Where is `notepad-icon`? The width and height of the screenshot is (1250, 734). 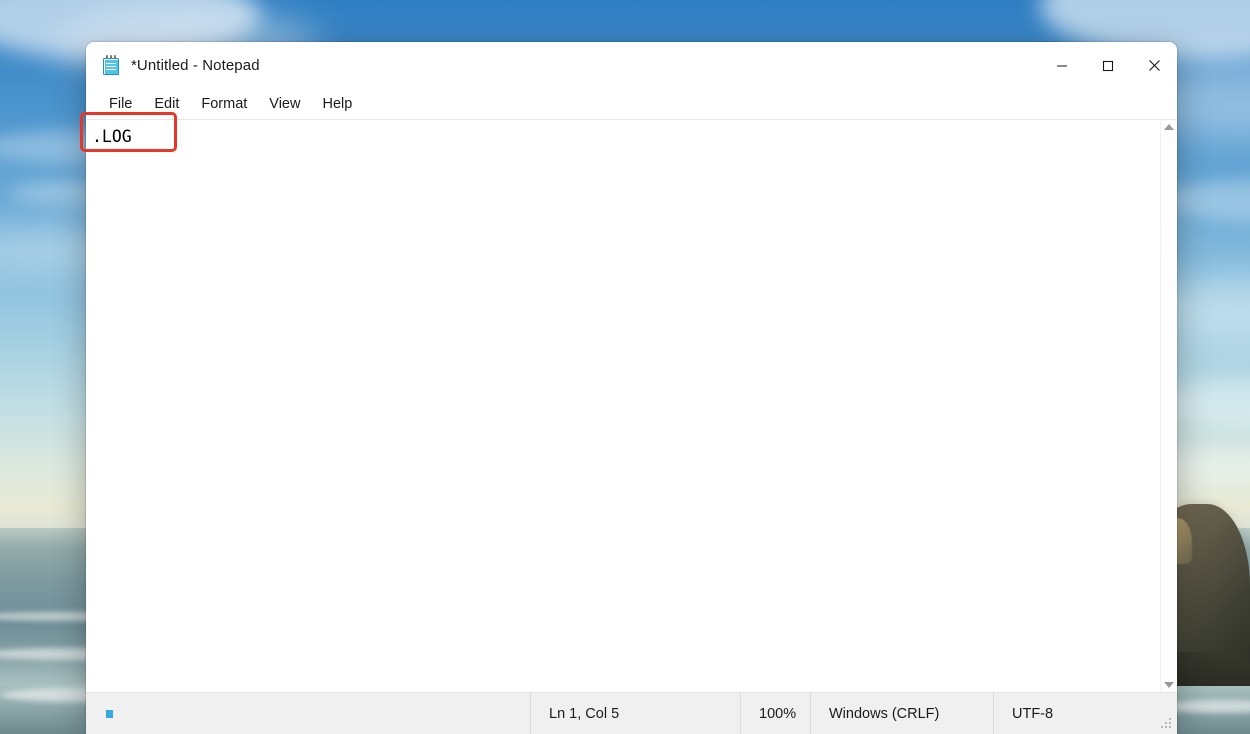 notepad-icon is located at coordinates (111, 65).